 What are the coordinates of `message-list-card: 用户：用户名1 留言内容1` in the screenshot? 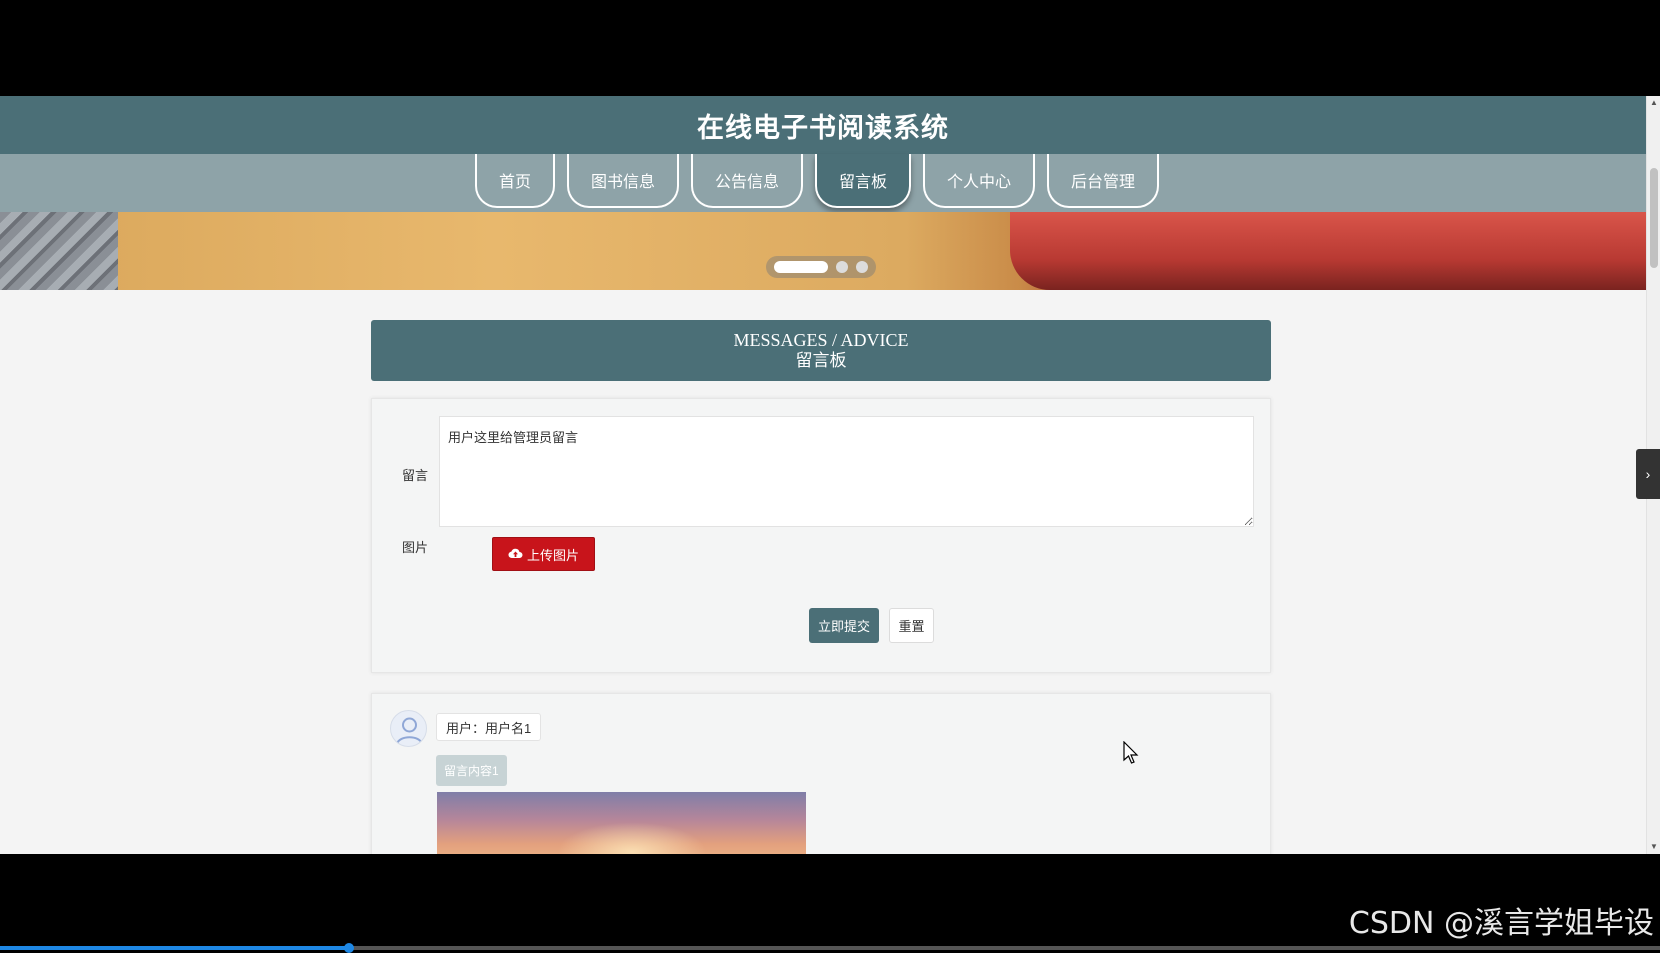 It's located at (821, 773).